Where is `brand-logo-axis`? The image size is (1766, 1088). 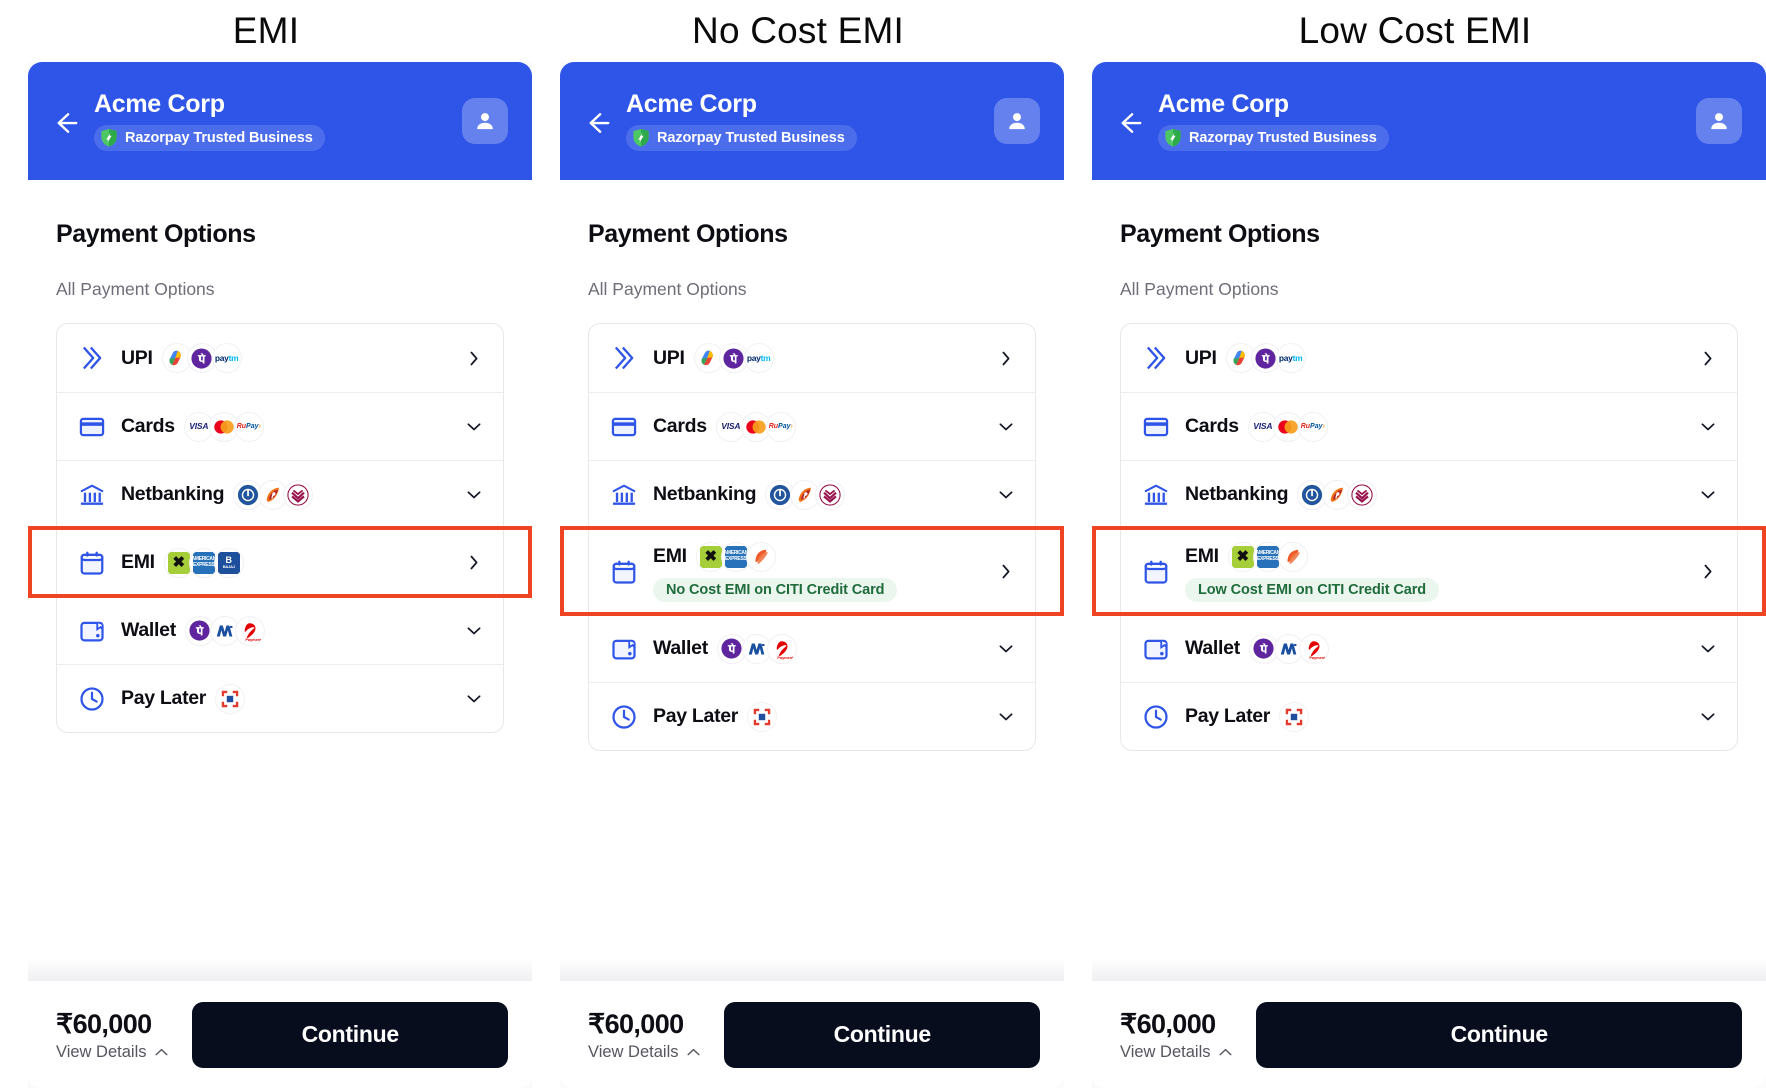 brand-logo-axis is located at coordinates (298, 494).